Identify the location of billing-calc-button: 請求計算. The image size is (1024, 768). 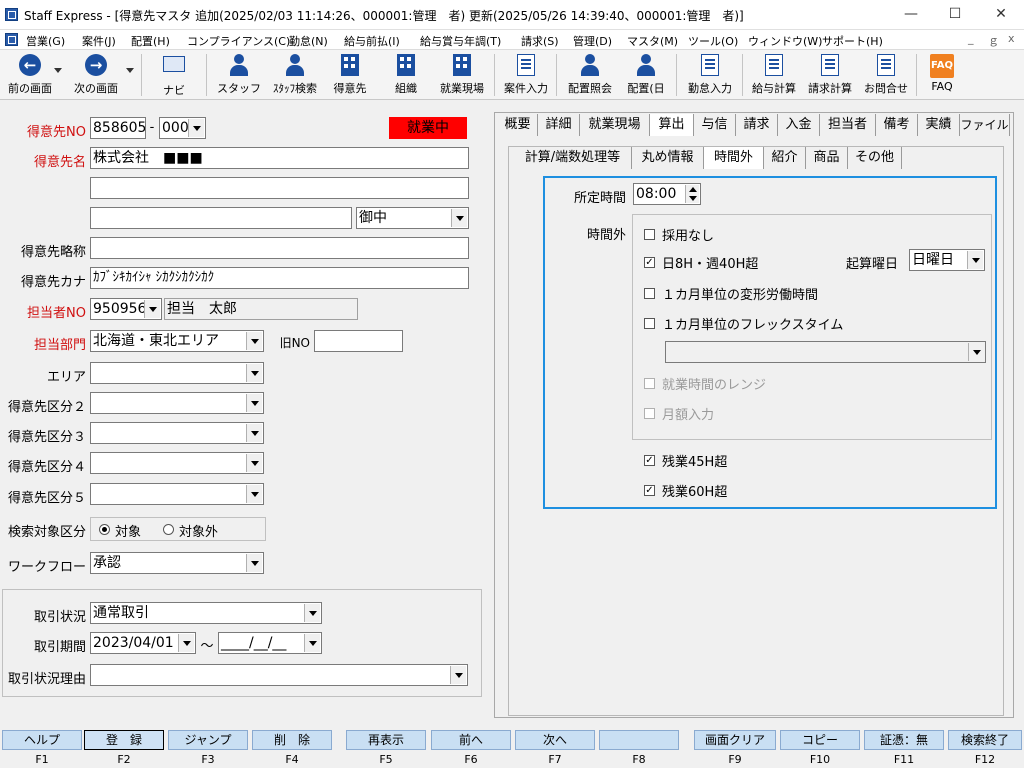
(830, 75).